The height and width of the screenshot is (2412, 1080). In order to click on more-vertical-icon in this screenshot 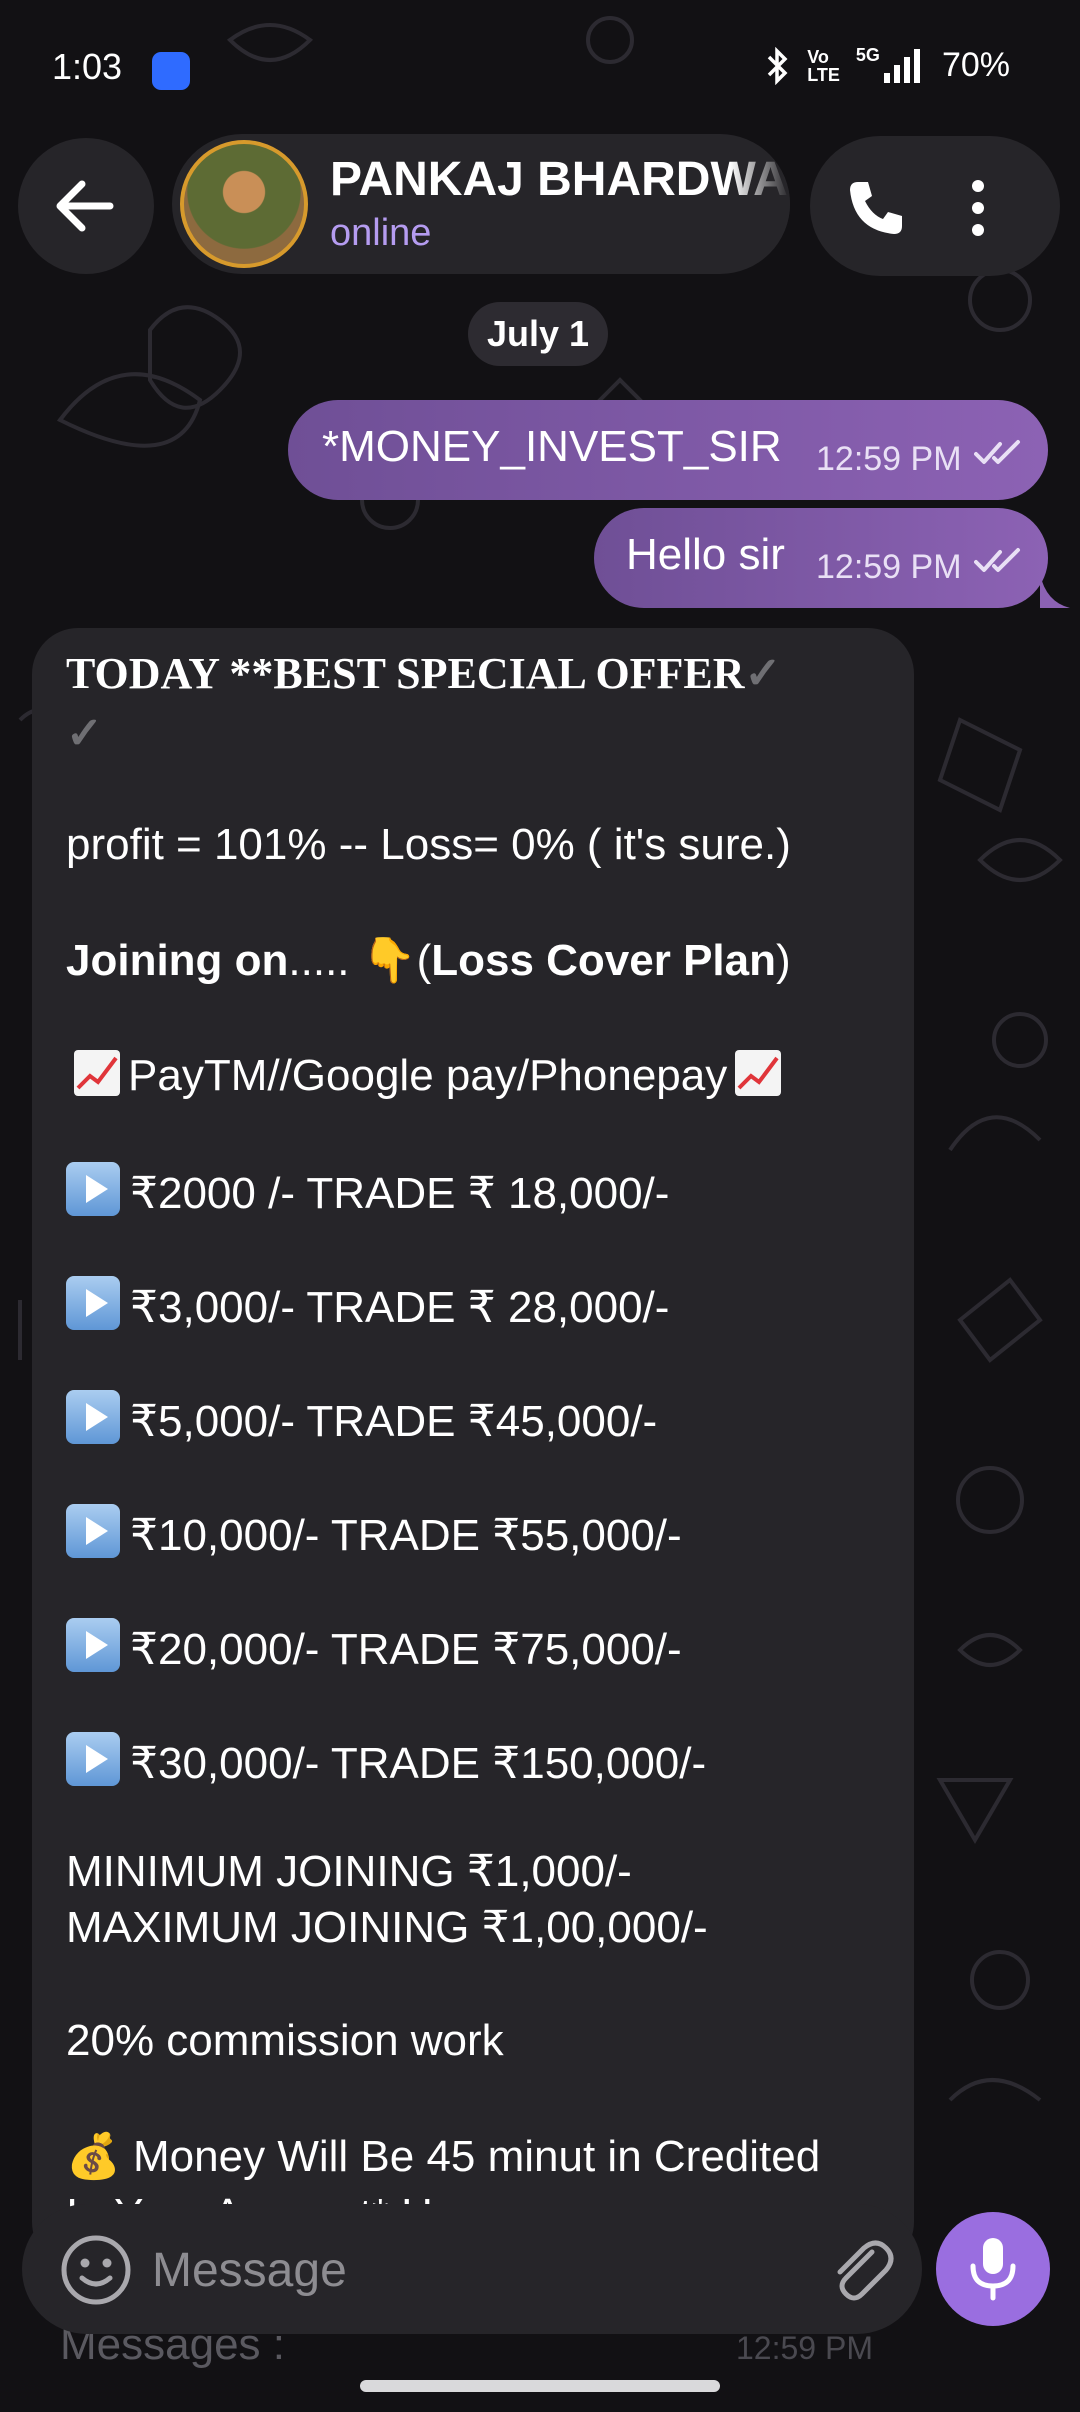, I will do `click(978, 208)`.